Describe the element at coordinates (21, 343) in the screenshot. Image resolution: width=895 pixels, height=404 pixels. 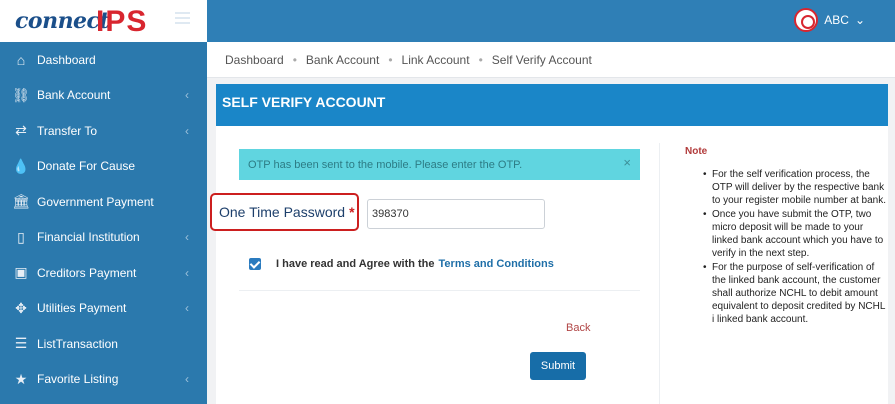
I see `list-icon: ☰` at that location.